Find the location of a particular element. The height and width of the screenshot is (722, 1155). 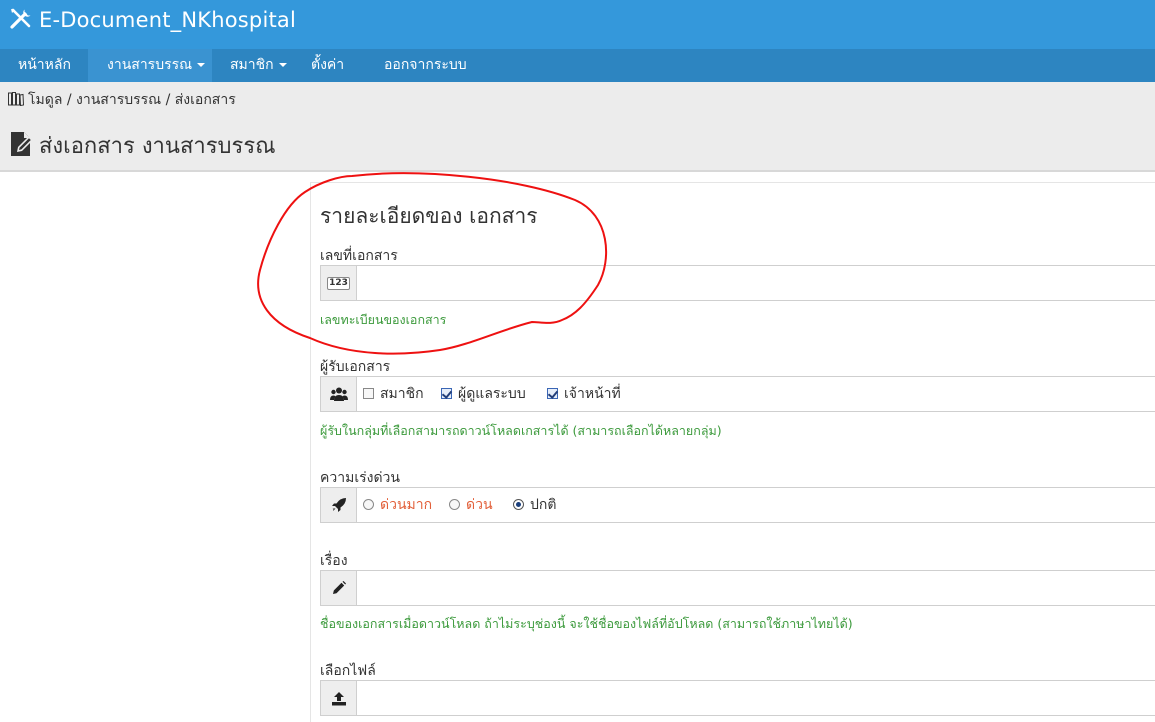

urgency-label: ความเร่งด่วน is located at coordinates (360, 478).